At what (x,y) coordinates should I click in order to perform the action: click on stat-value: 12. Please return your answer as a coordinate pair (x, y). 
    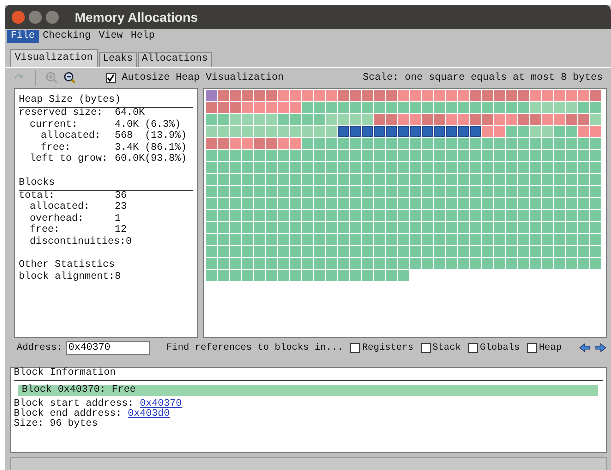
    Looking at the image, I should click on (121, 230).